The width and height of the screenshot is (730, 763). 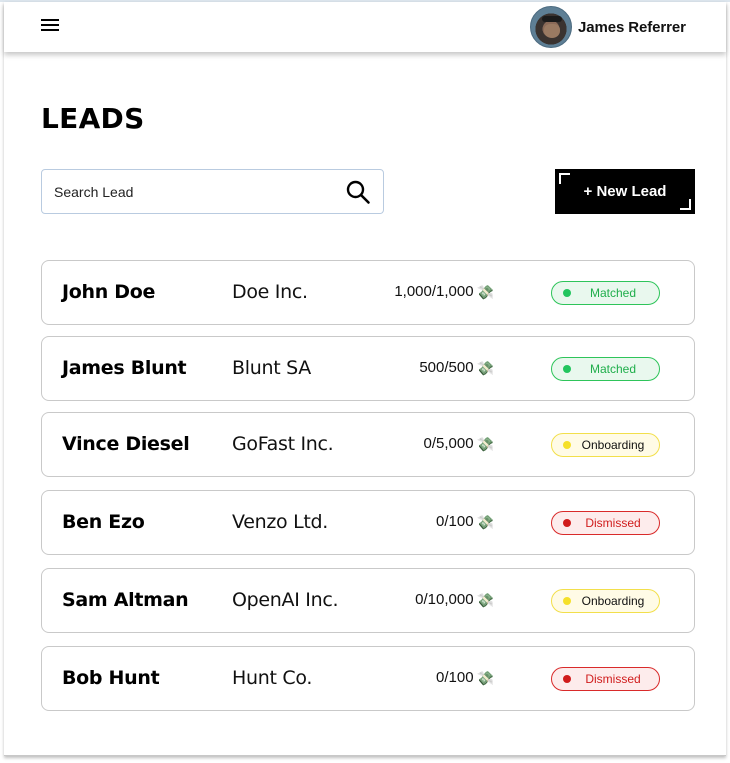 What do you see at coordinates (434, 291) in the screenshot?
I see `amount-value: 1,000/1,000` at bounding box center [434, 291].